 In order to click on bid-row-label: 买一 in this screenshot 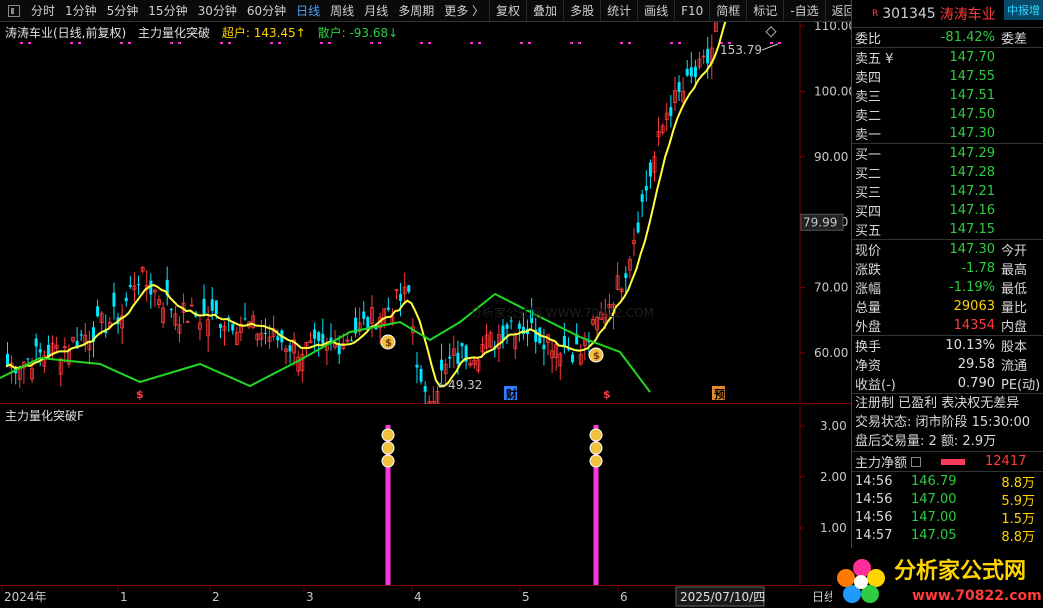, I will do `click(868, 155)`.